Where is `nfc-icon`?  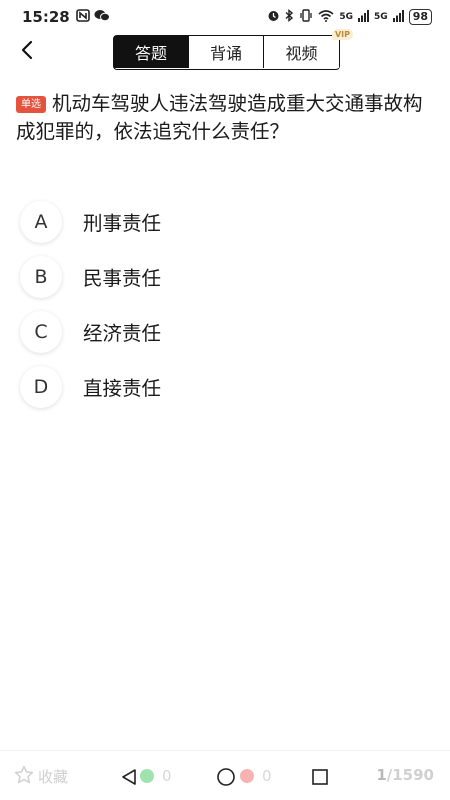 nfc-icon is located at coordinates (82, 17).